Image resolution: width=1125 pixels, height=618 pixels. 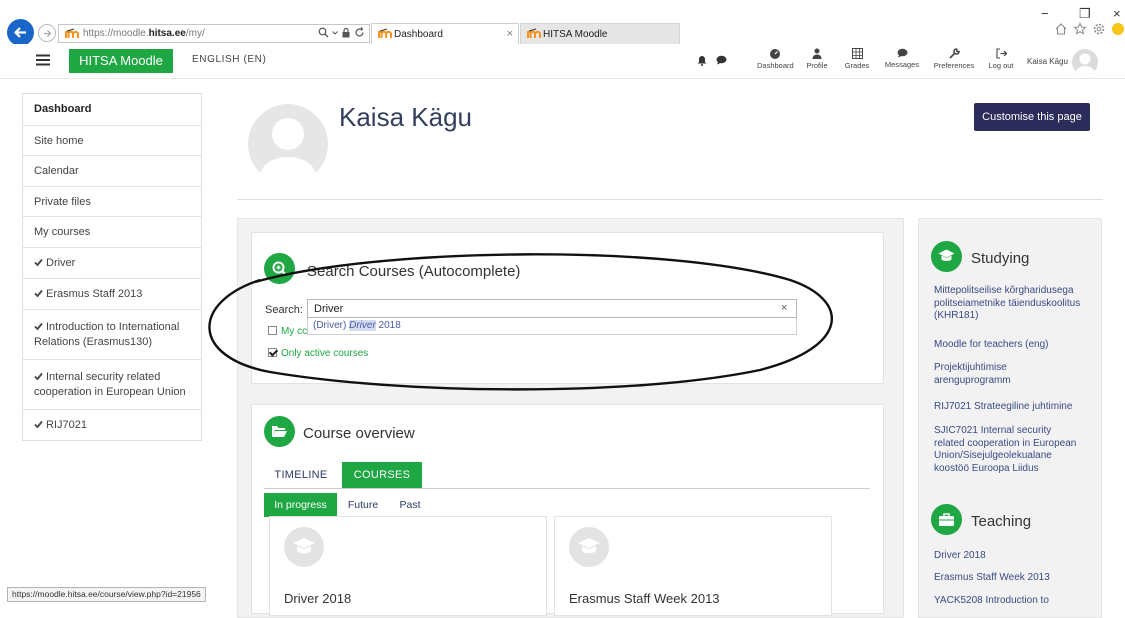 I want to click on close-window-button: ×, so click(x=1117, y=13).